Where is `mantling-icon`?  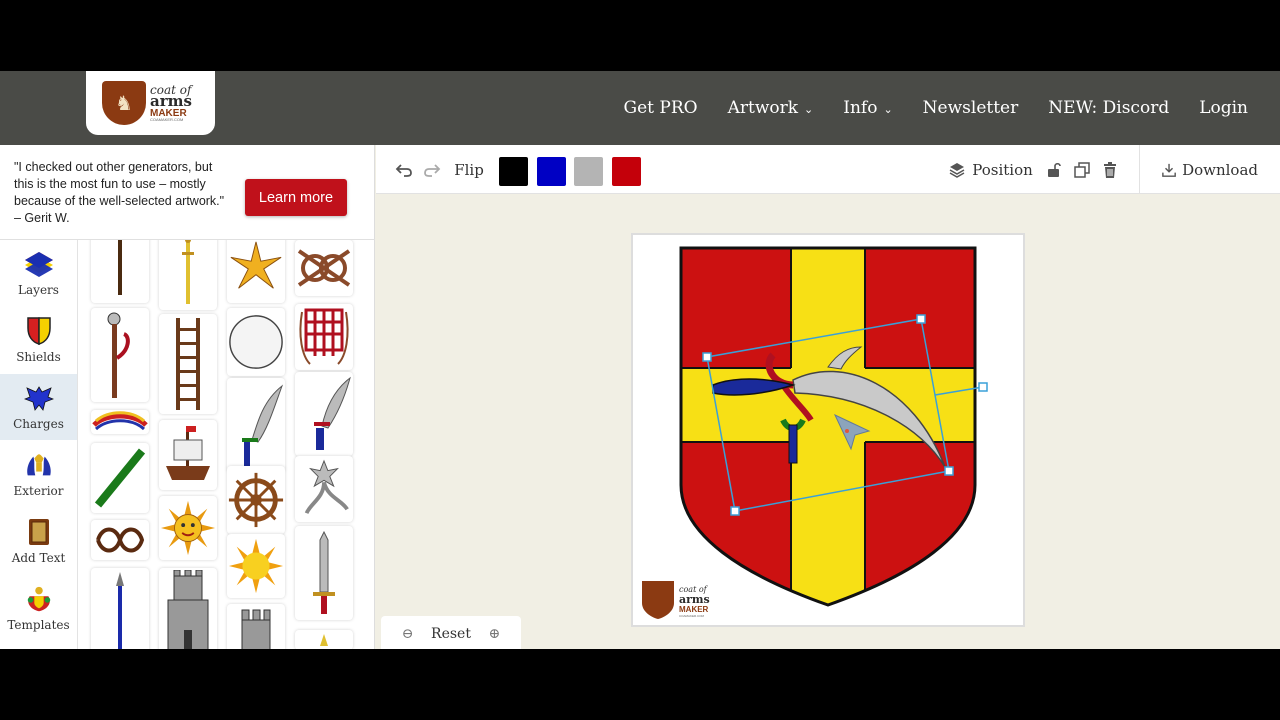 mantling-icon is located at coordinates (39, 465).